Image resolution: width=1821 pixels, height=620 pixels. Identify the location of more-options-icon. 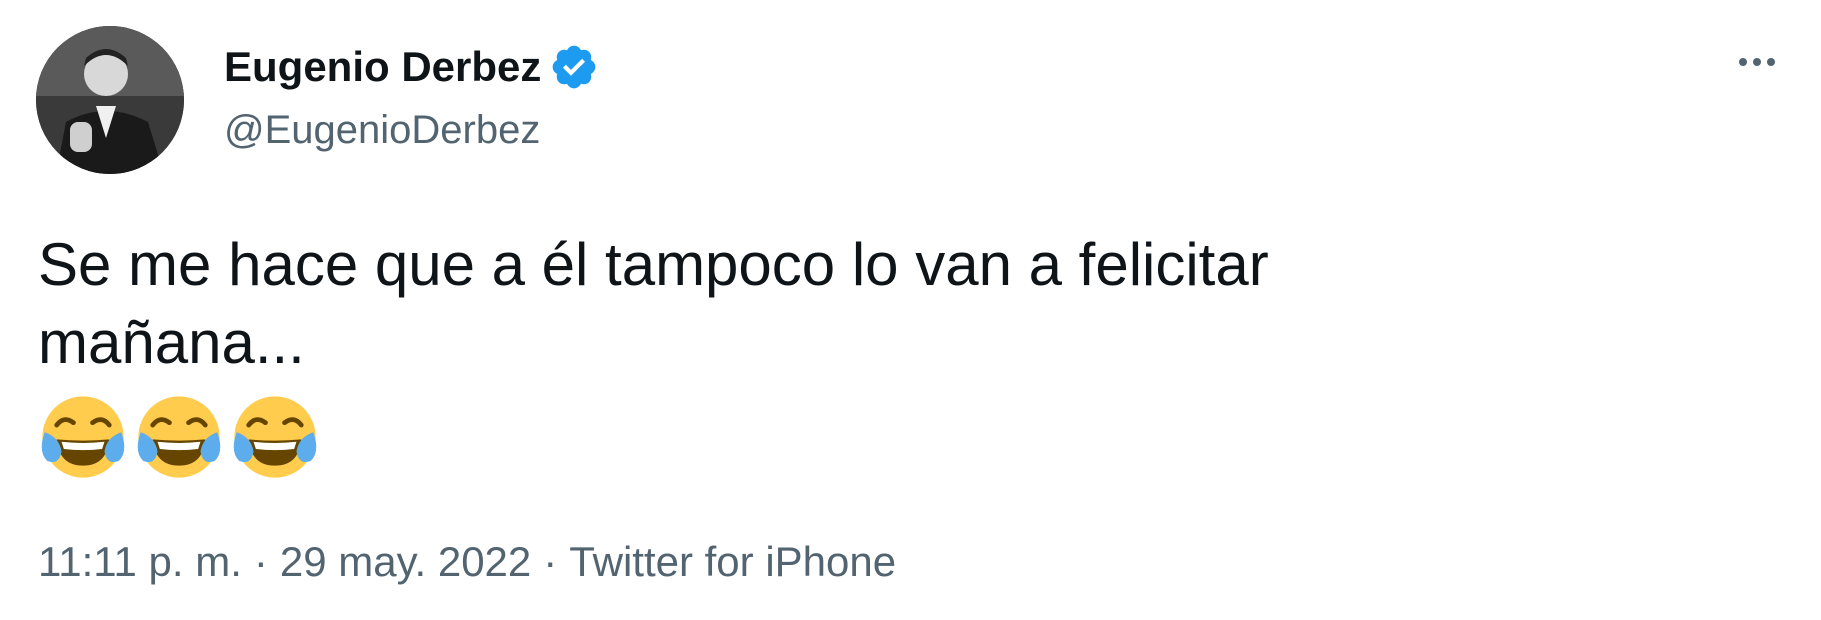
(1757, 62).